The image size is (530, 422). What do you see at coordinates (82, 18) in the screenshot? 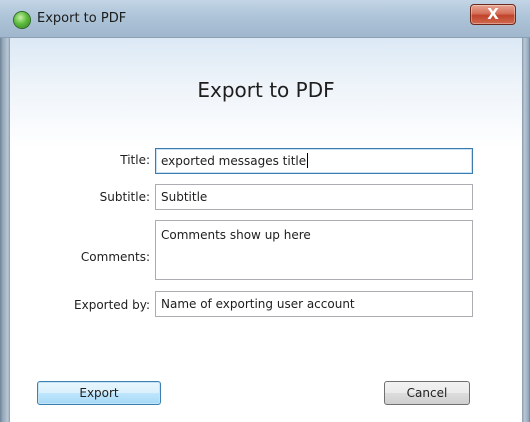
I see `window-title: Export to PDF` at bounding box center [82, 18].